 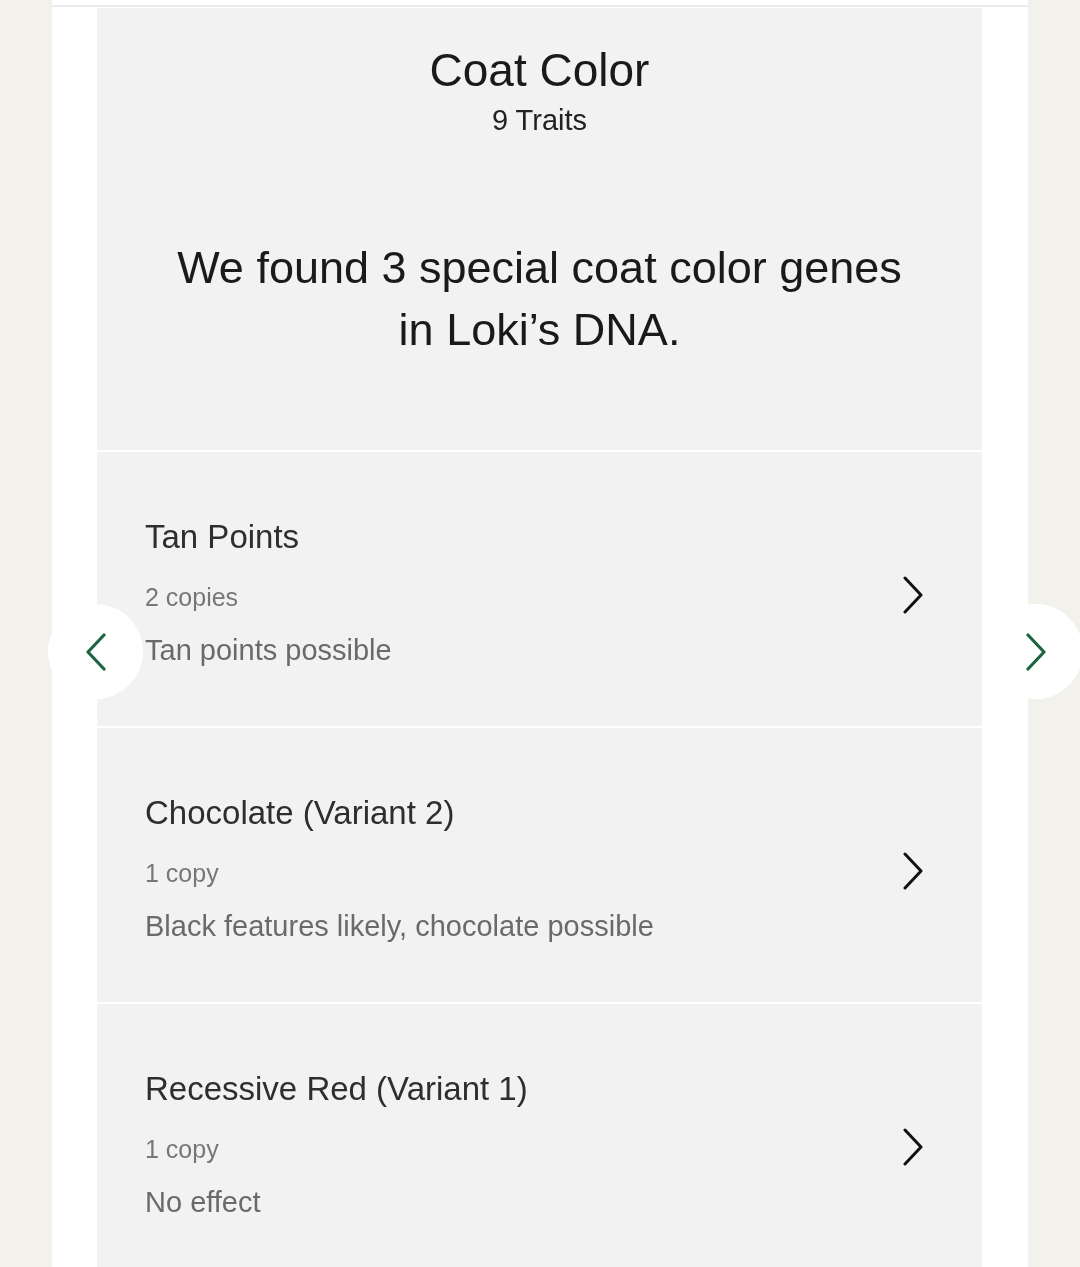 What do you see at coordinates (95, 651) in the screenshot?
I see `chevron-left-icon` at bounding box center [95, 651].